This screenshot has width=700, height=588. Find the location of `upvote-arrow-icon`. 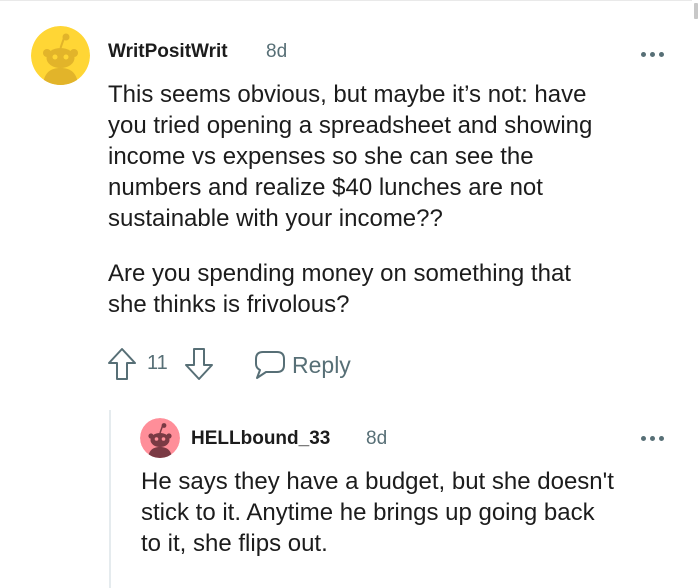

upvote-arrow-icon is located at coordinates (122, 364).